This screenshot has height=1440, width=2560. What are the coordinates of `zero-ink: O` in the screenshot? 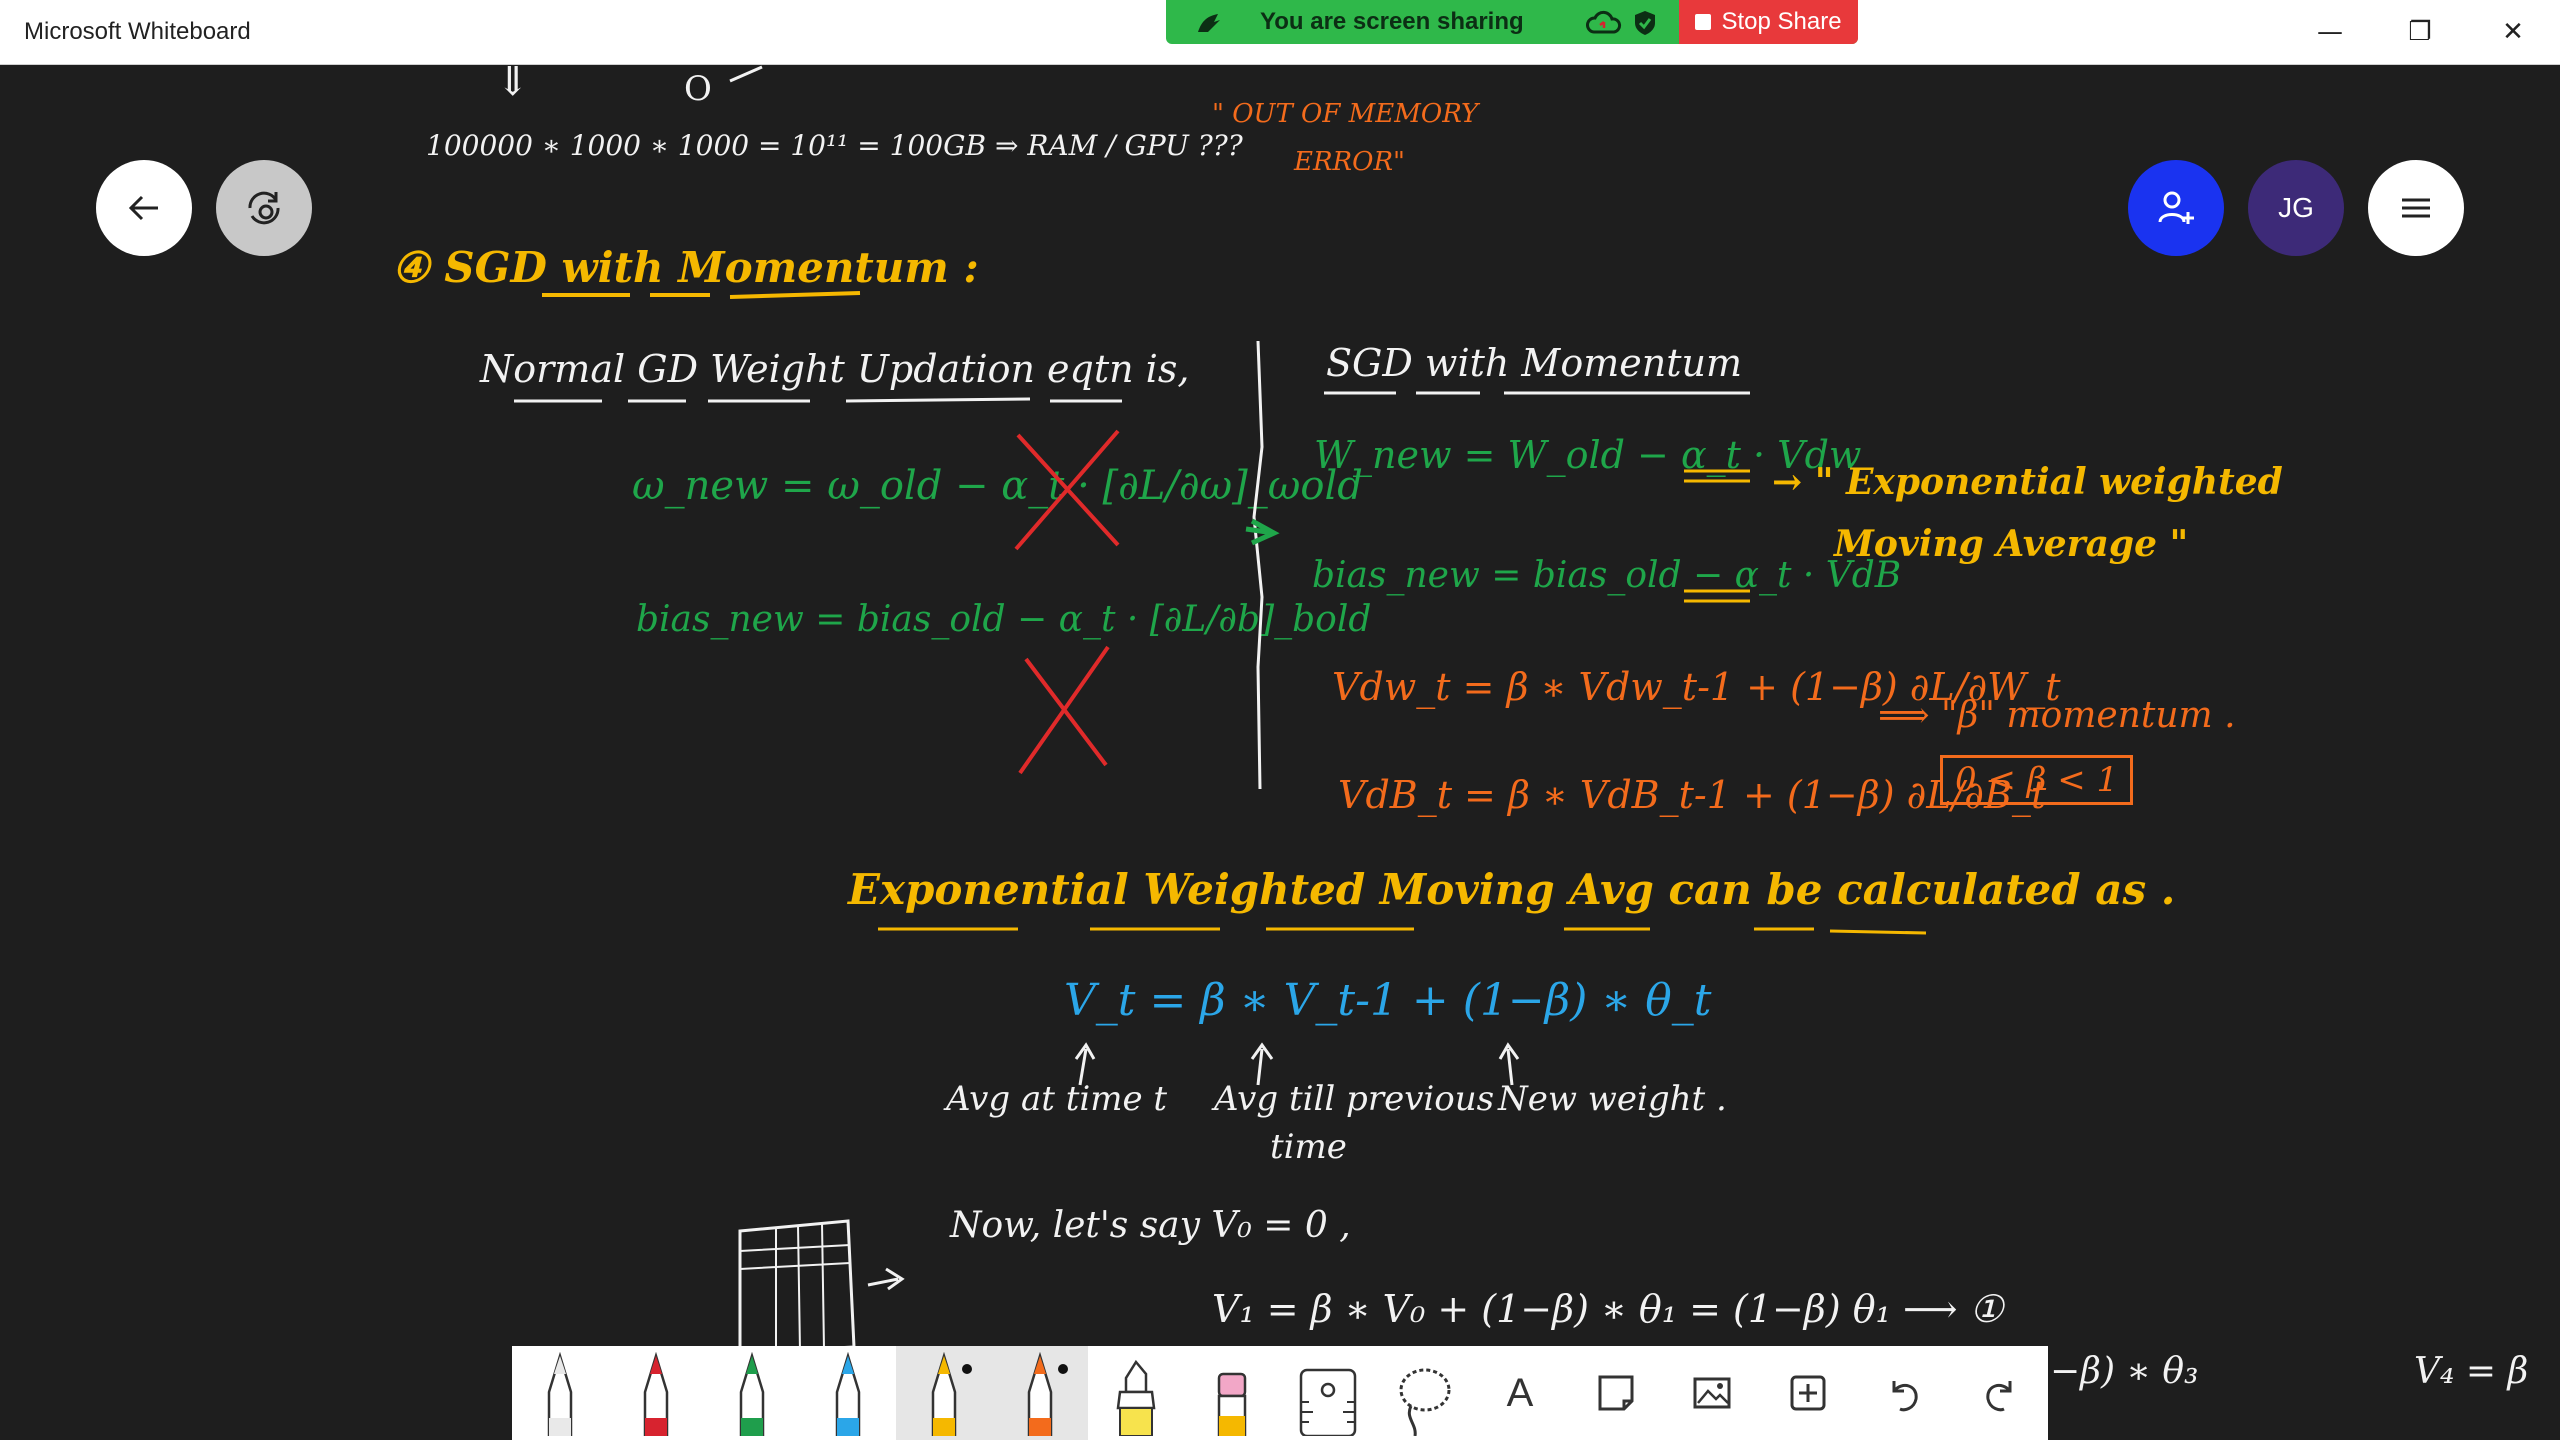 It's located at (698, 89).